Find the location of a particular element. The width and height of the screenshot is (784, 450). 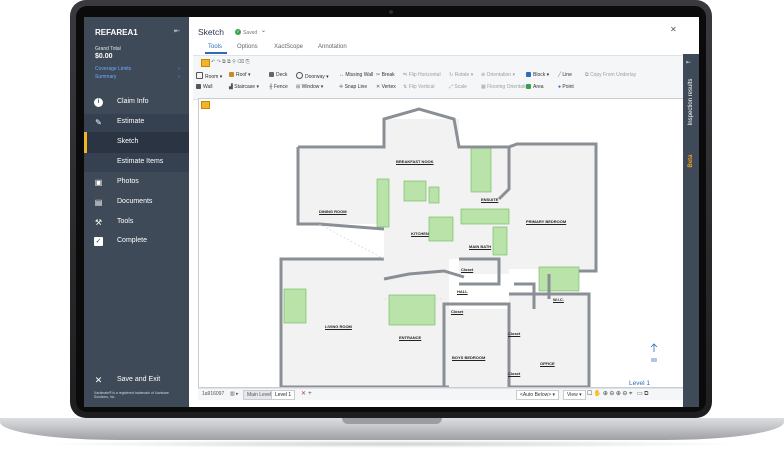

tab-active-underline is located at coordinates (216, 53).